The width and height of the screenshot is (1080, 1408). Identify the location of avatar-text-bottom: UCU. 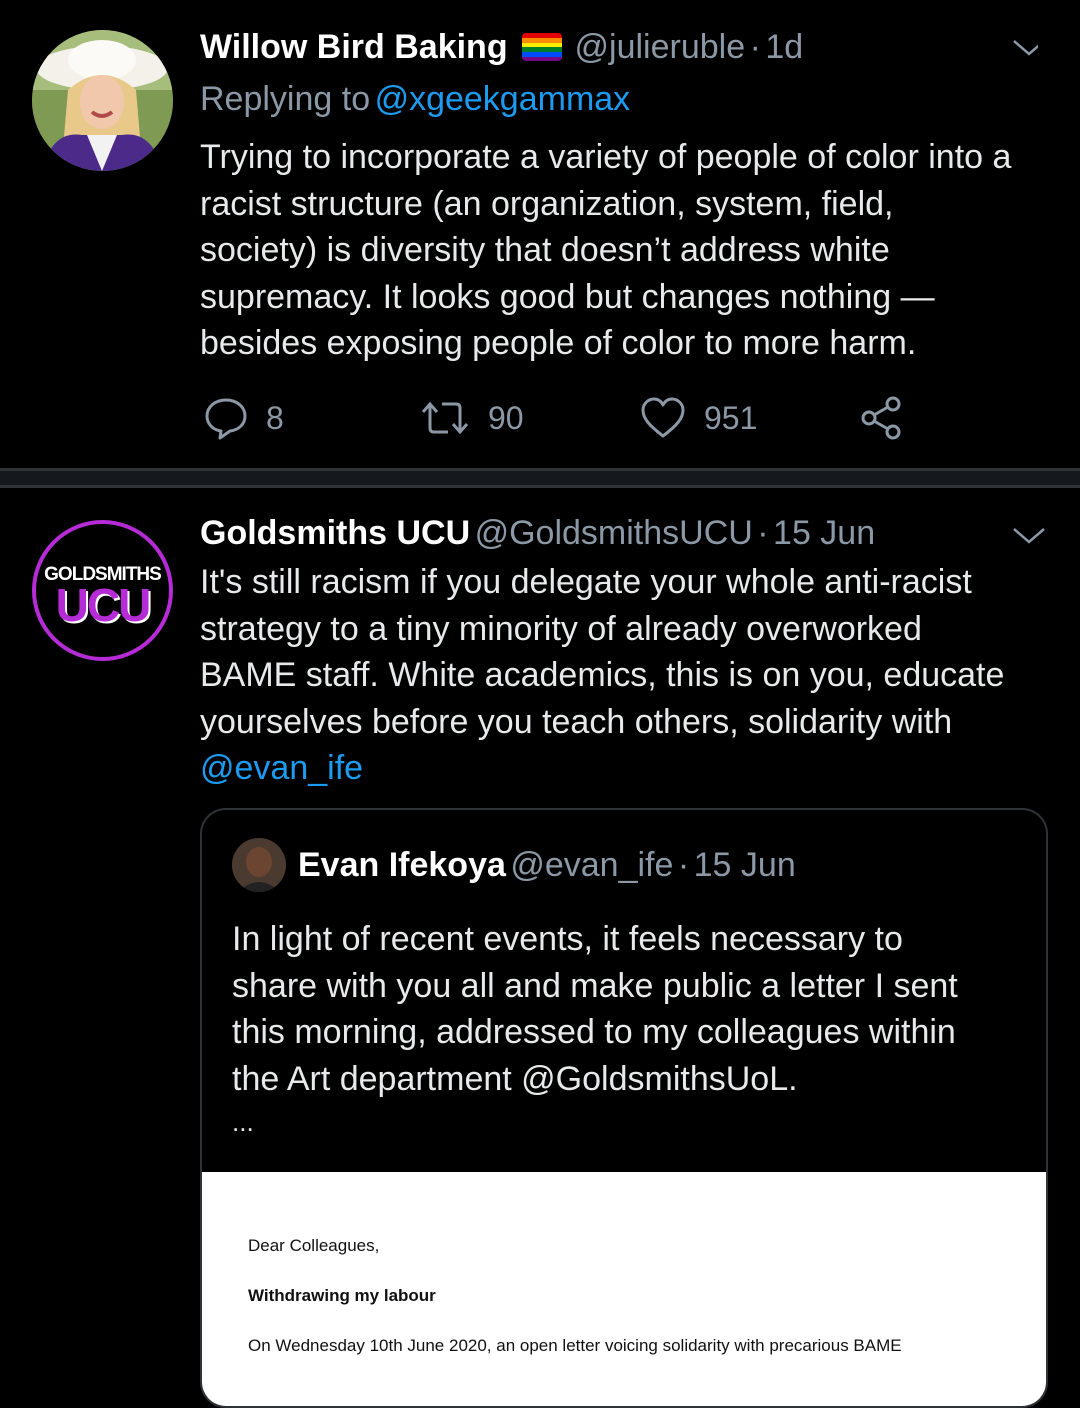
(103, 605).